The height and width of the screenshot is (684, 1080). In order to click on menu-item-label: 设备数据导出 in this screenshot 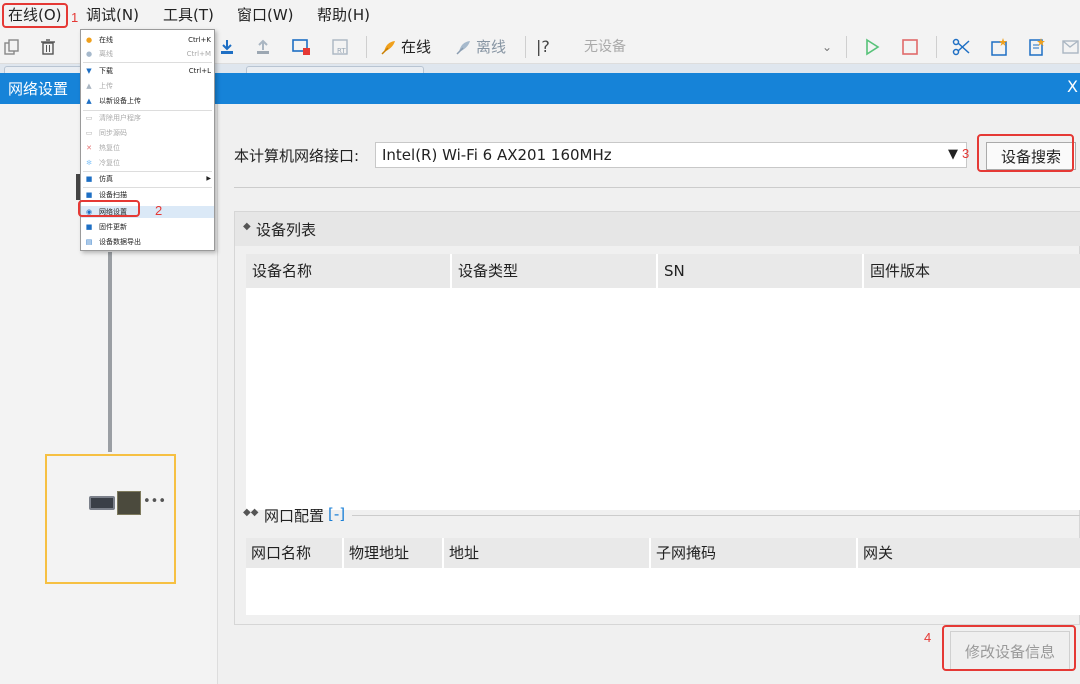, I will do `click(120, 242)`.